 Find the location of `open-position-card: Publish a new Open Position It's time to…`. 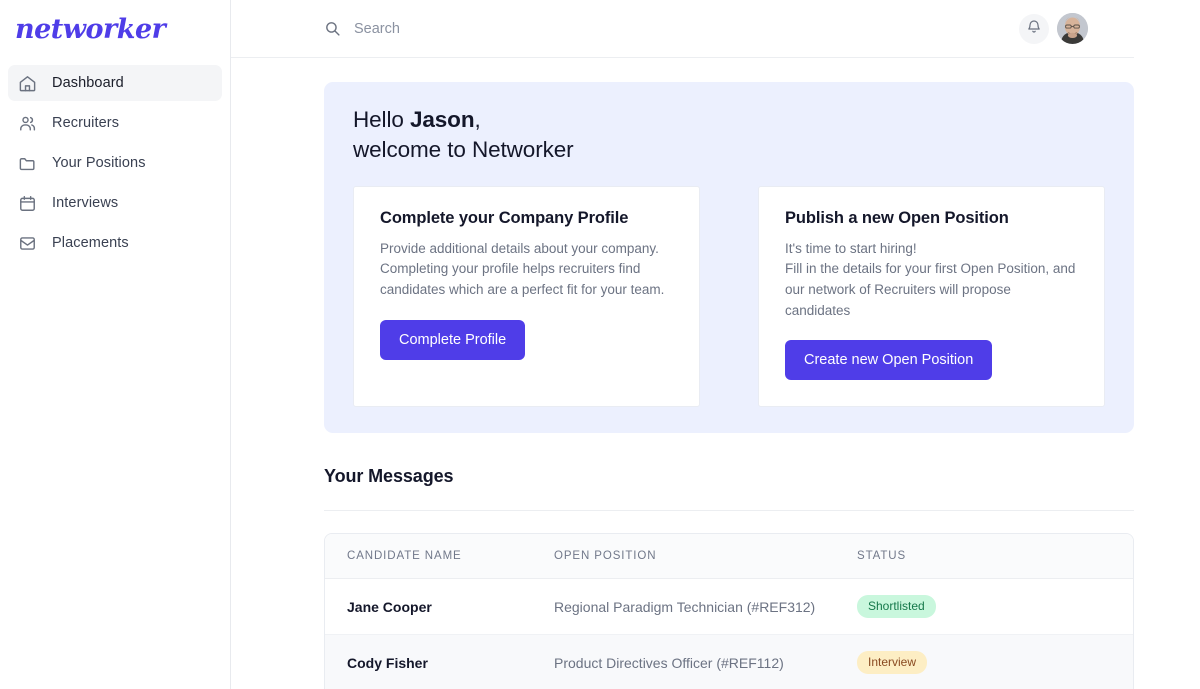

open-position-card: Publish a new Open Position It's time to… is located at coordinates (931, 296).